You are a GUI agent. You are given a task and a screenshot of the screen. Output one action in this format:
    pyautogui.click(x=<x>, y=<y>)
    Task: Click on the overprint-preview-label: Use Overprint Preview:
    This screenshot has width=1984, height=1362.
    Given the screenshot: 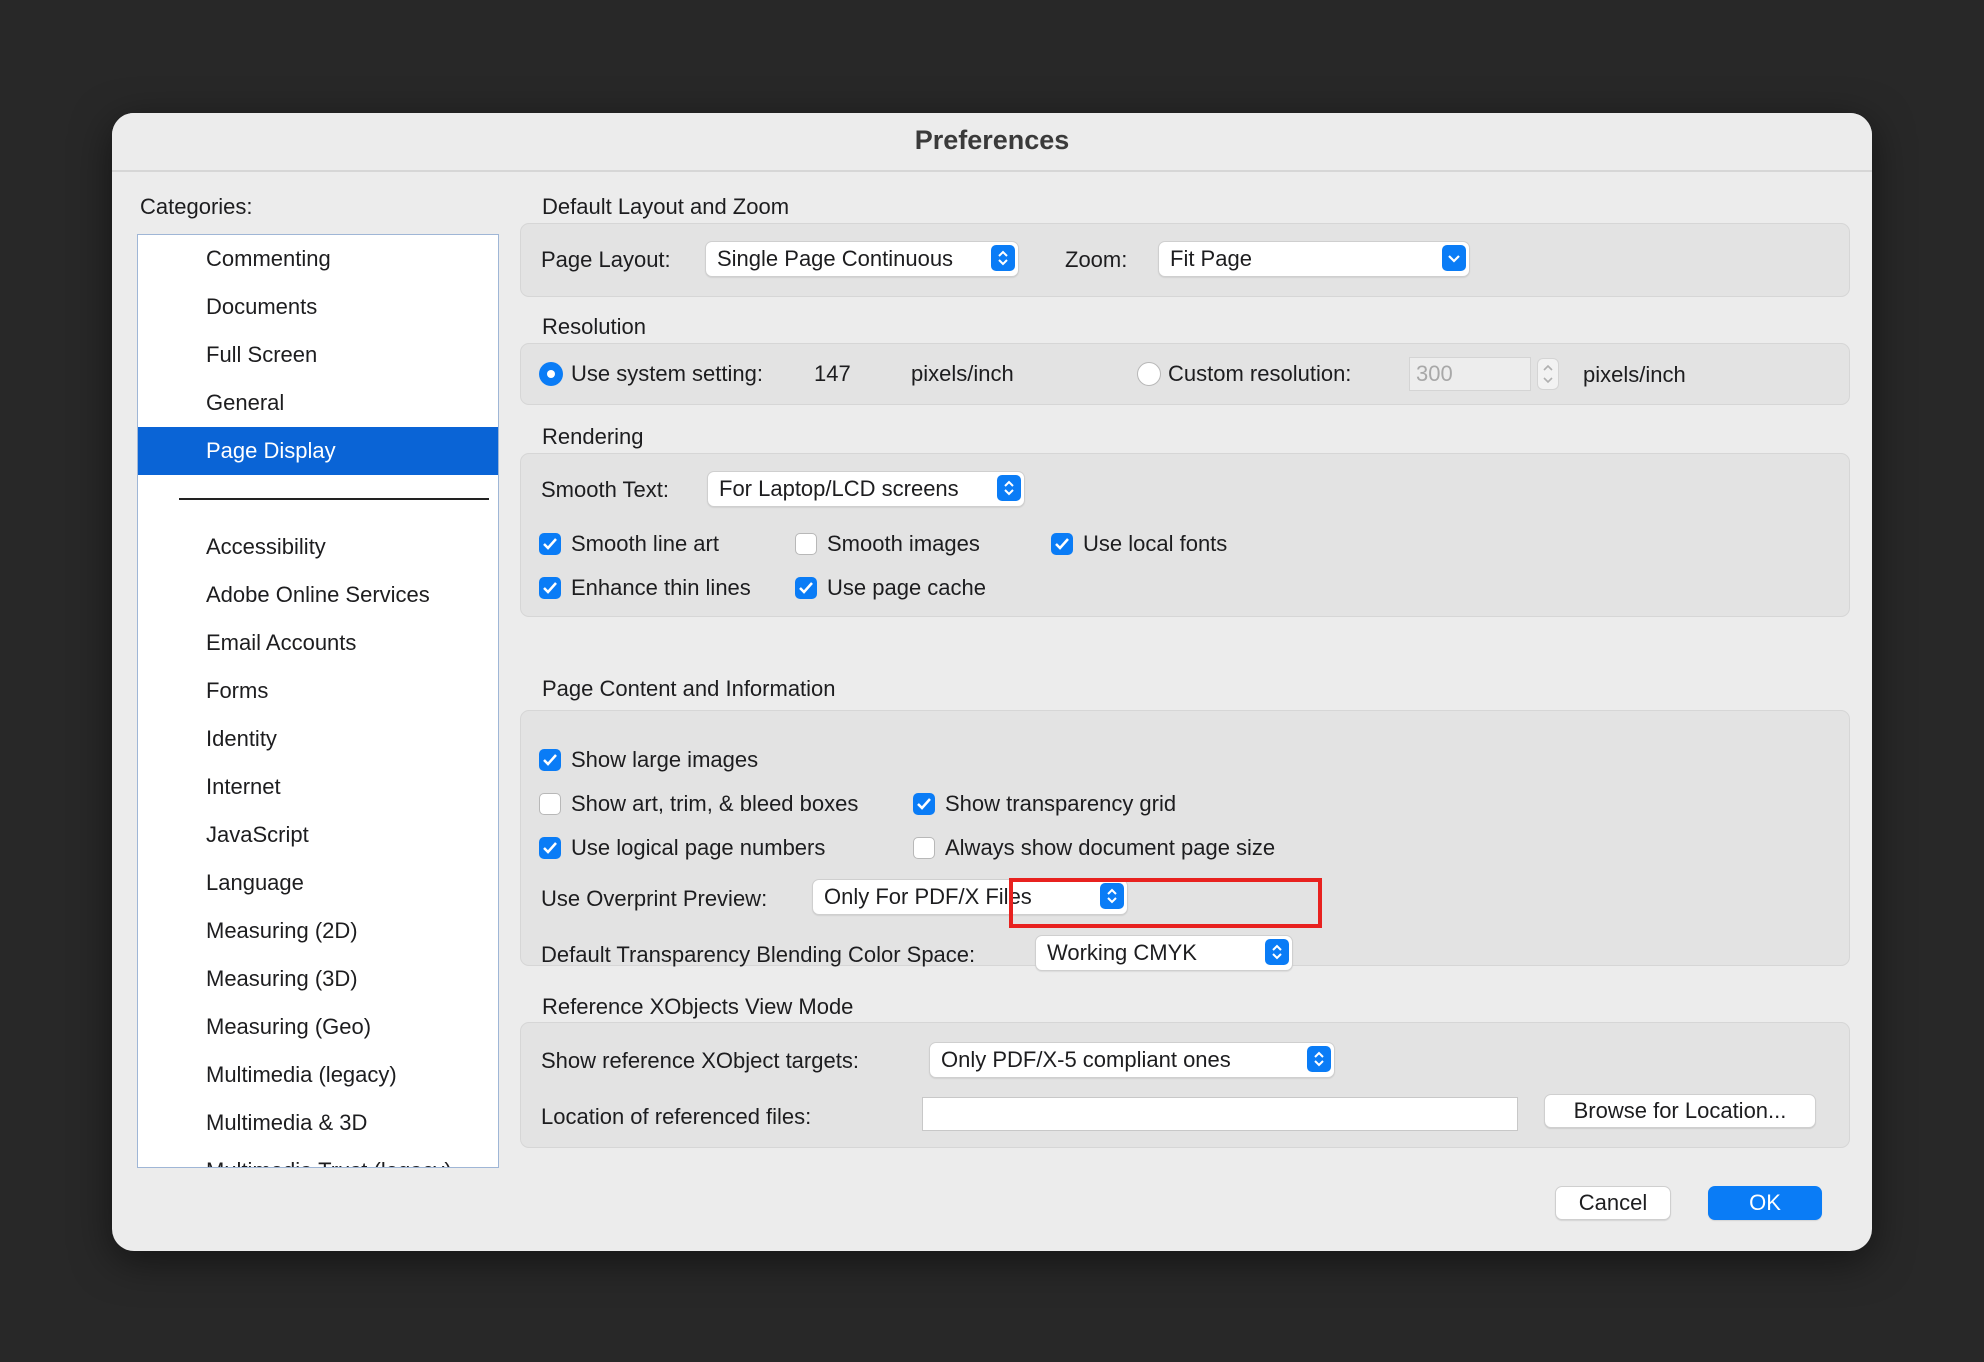 What is the action you would take?
    pyautogui.click(x=654, y=898)
    